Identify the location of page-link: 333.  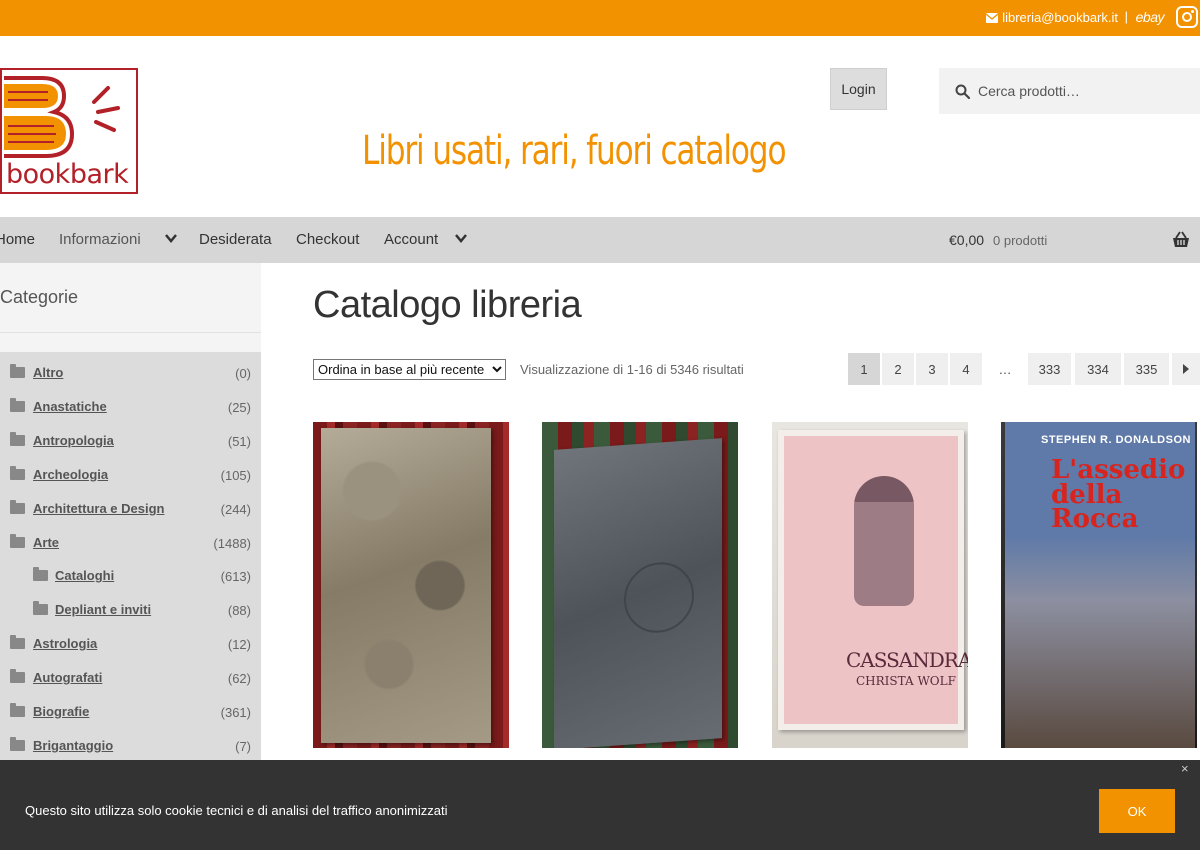
(1049, 369).